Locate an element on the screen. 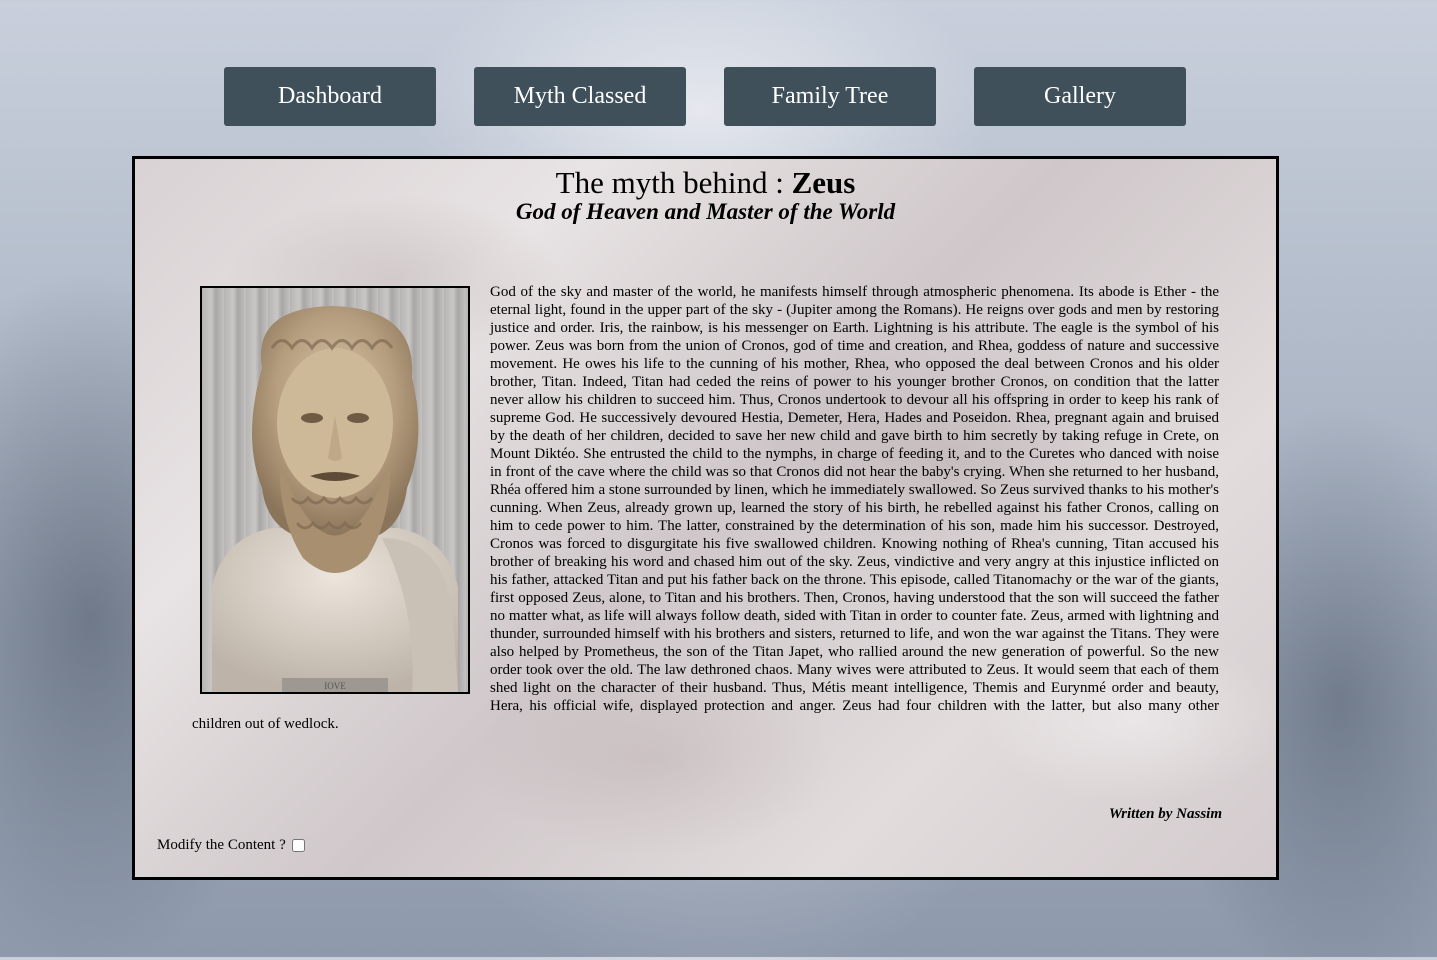 This screenshot has width=1437, height=960. nav-family-tree-button: Family Tree is located at coordinates (830, 96).